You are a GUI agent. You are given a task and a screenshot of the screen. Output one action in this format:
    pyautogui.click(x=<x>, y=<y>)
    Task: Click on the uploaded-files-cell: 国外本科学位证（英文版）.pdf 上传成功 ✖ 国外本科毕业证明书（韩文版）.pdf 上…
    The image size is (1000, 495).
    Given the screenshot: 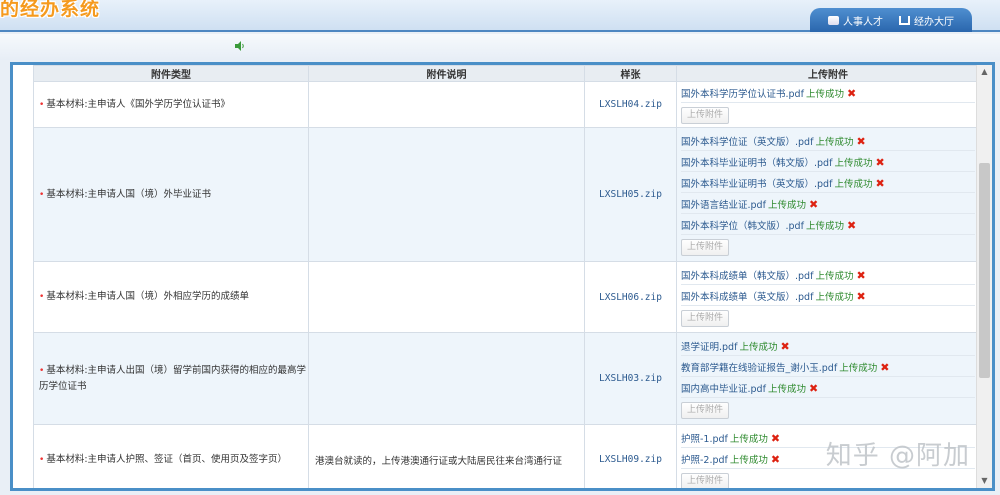 What is the action you would take?
    pyautogui.click(x=828, y=194)
    